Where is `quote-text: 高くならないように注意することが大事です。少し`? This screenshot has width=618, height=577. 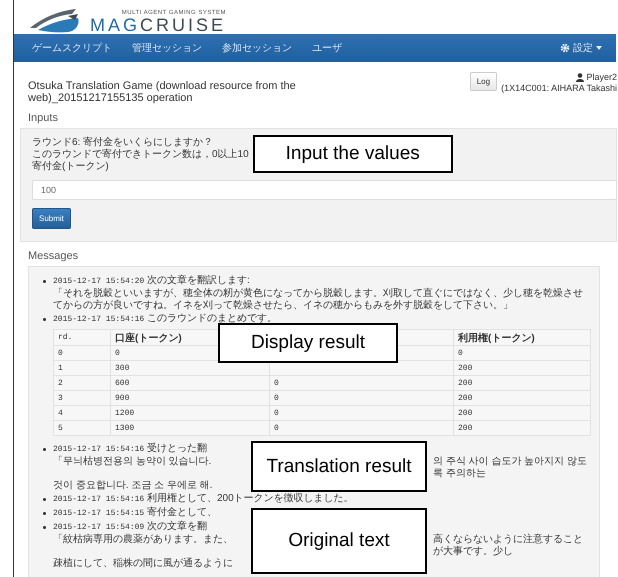 quote-text: 高くならないように注意することが大事です。少し is located at coordinates (508, 546).